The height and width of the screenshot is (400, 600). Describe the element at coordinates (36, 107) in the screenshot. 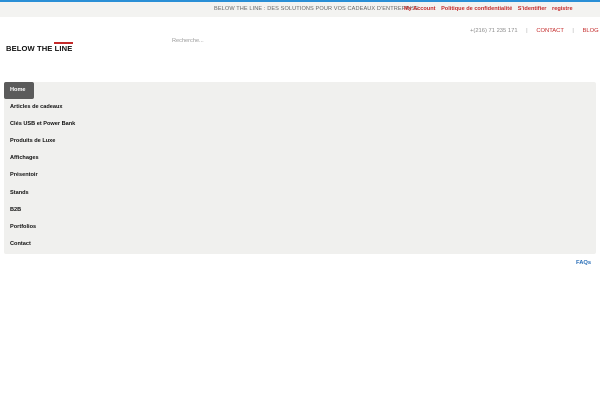

I see `menu-item-articles-de-cadeaux: Articles de cadeaux` at that location.